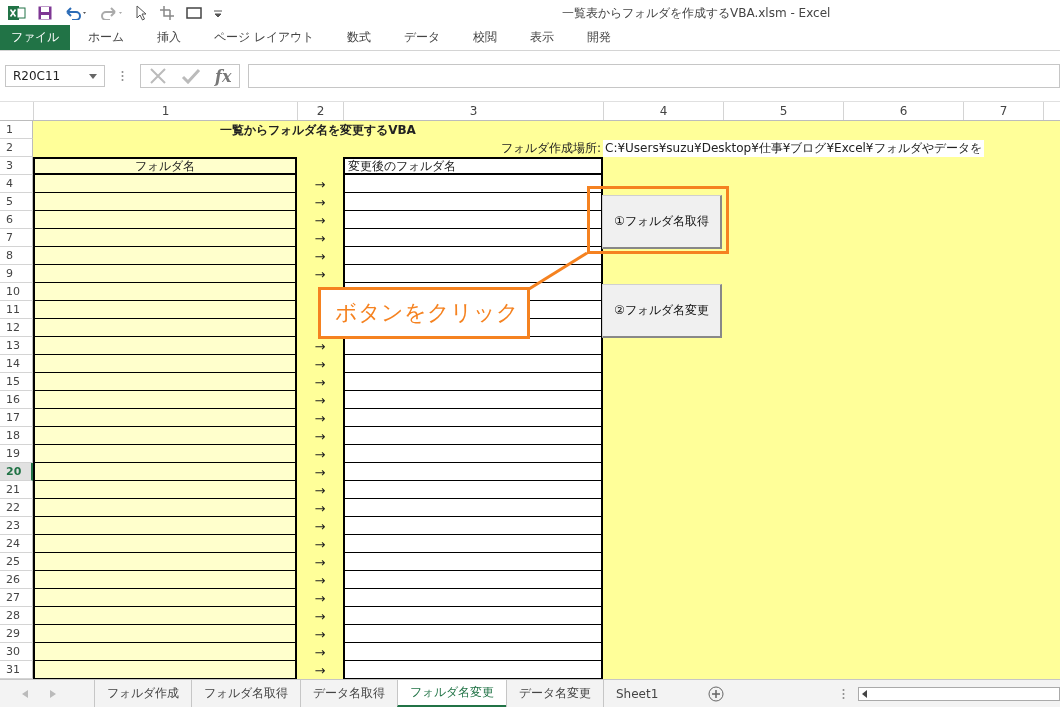 The width and height of the screenshot is (1060, 707). Describe the element at coordinates (424, 313) in the screenshot. I see `callout: ボタンをクリック` at that location.